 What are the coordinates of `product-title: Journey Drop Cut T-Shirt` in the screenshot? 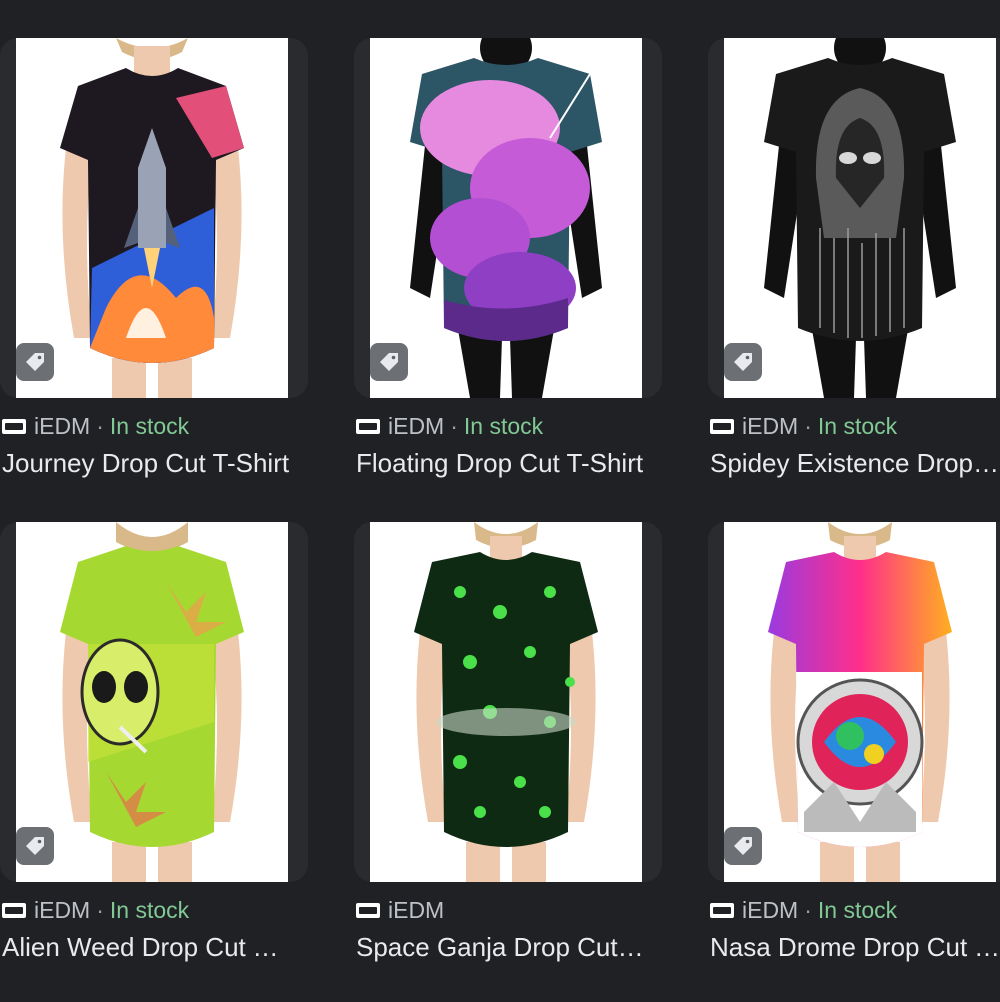 It's located at (147, 463).